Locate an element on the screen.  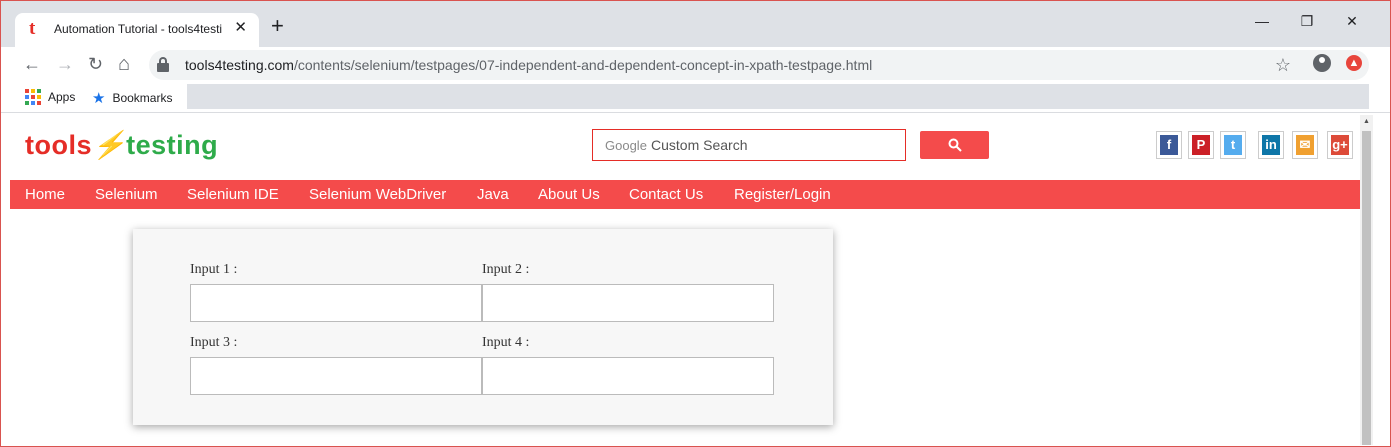
twitter-icon: t is located at coordinates (1233, 145).